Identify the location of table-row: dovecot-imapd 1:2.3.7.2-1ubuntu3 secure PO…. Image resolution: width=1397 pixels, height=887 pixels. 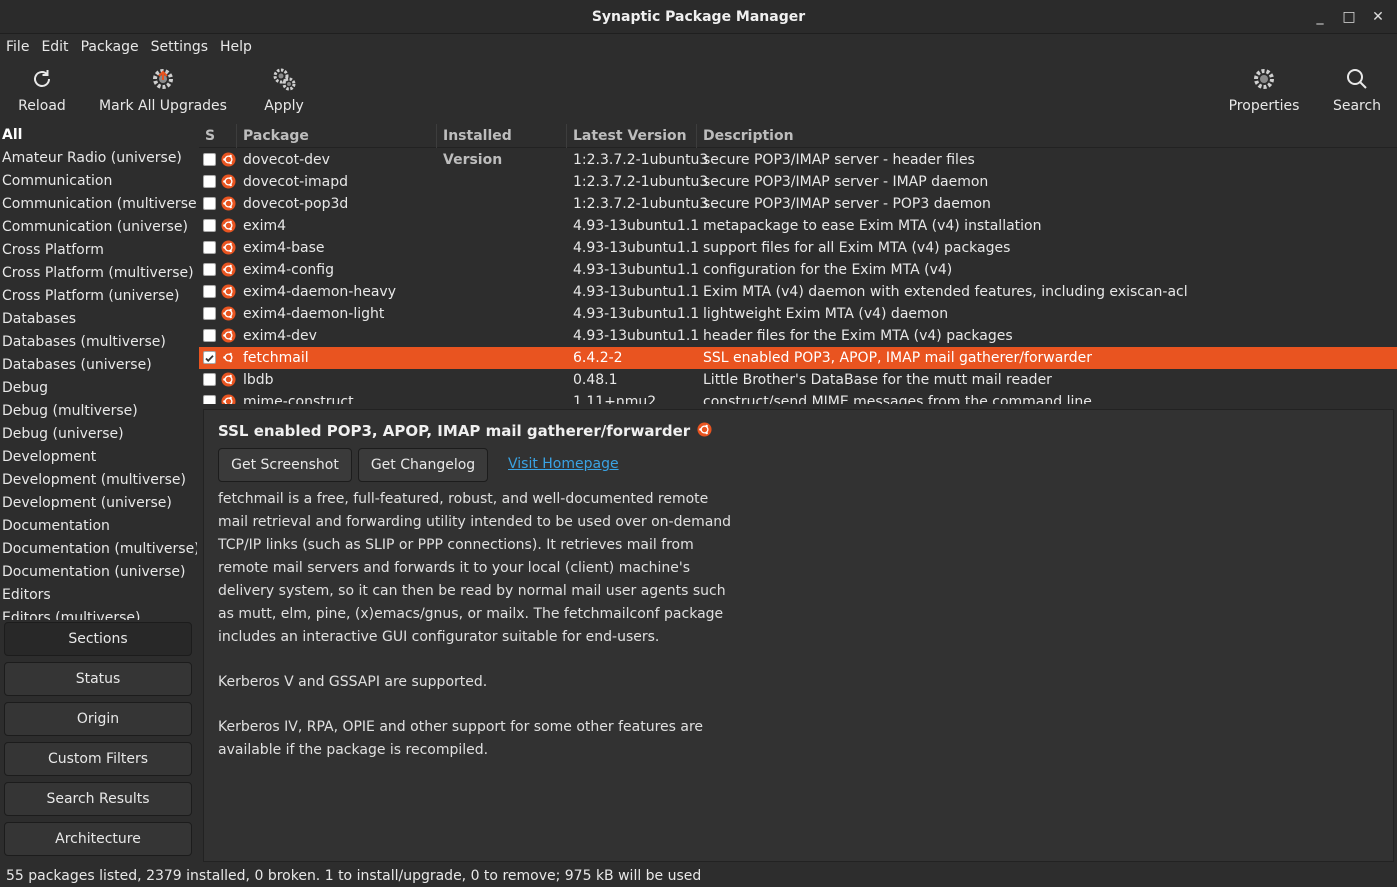
(798, 182).